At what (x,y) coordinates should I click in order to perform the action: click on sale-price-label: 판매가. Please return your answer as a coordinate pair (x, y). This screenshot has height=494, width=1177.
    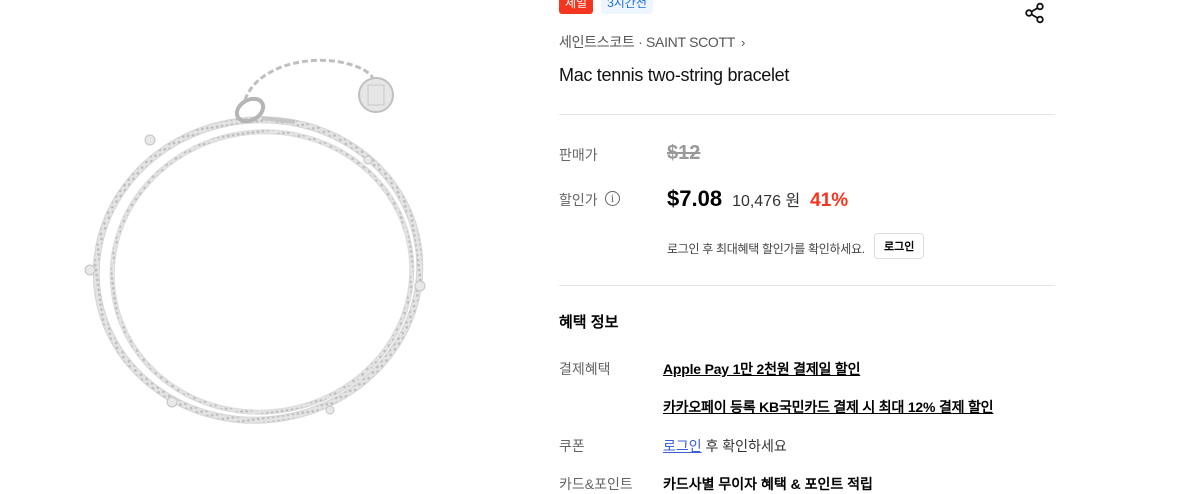
    Looking at the image, I should click on (578, 155).